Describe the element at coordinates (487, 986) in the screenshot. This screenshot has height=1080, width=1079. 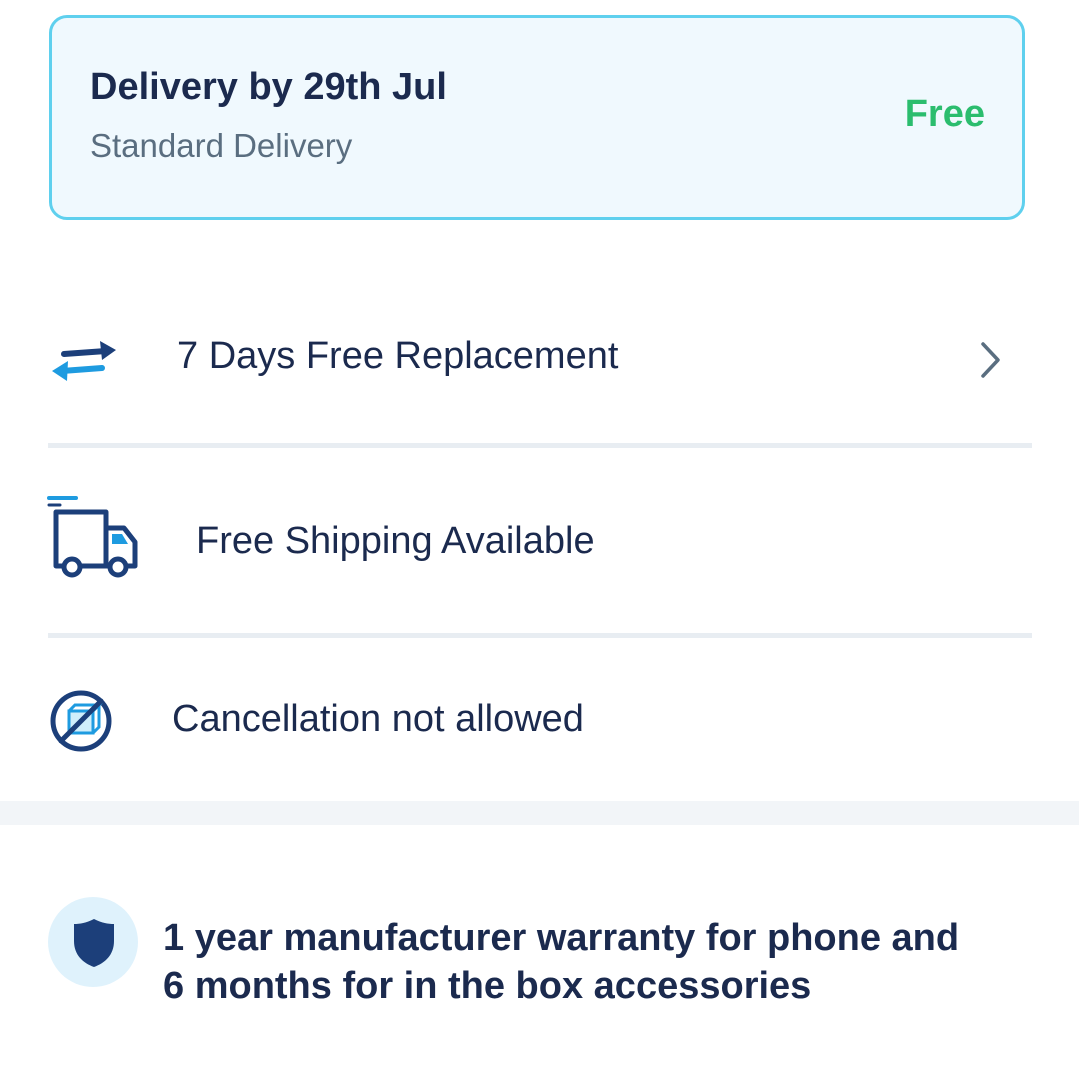
I see `warranty-line-2: 6 months for in the box accessories` at that location.